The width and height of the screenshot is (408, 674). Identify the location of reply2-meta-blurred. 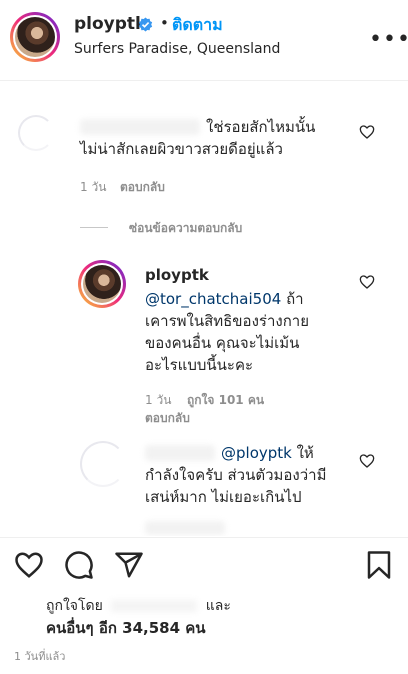
(185, 528).